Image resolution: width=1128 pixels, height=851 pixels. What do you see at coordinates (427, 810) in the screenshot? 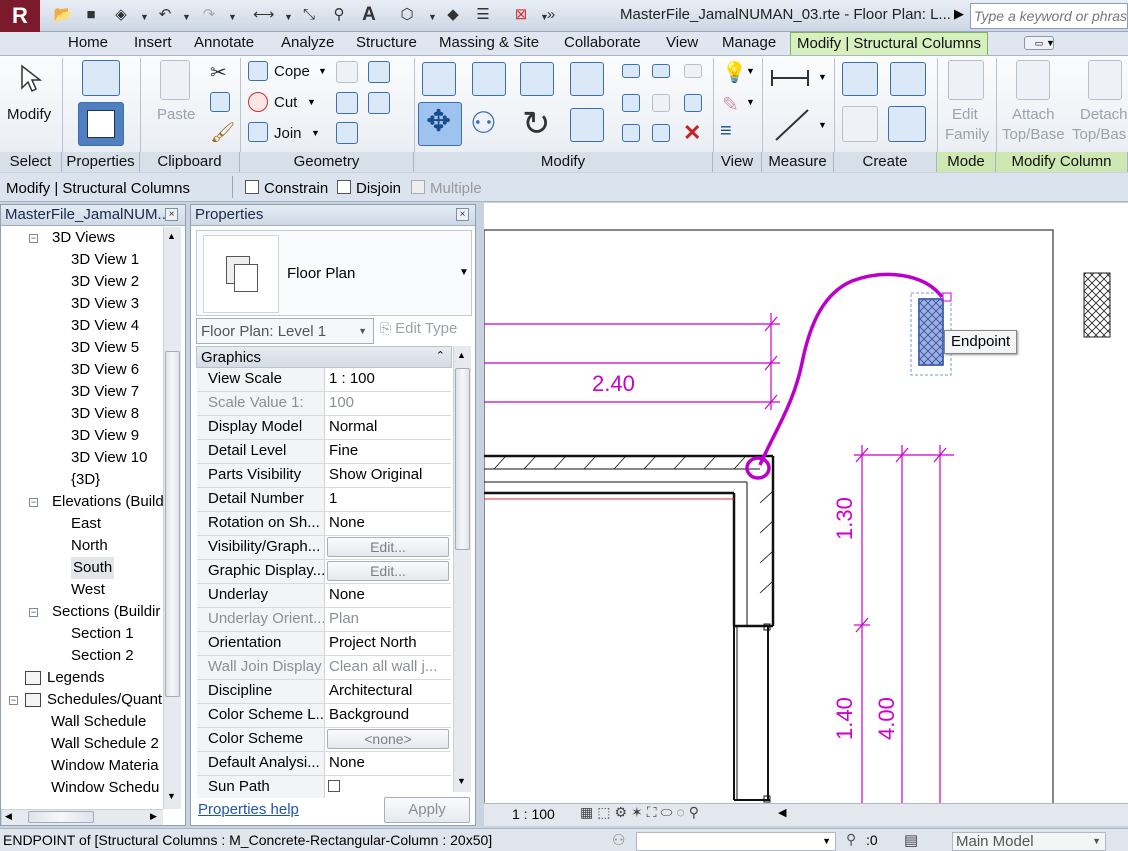
I see `apply-button: Apply` at bounding box center [427, 810].